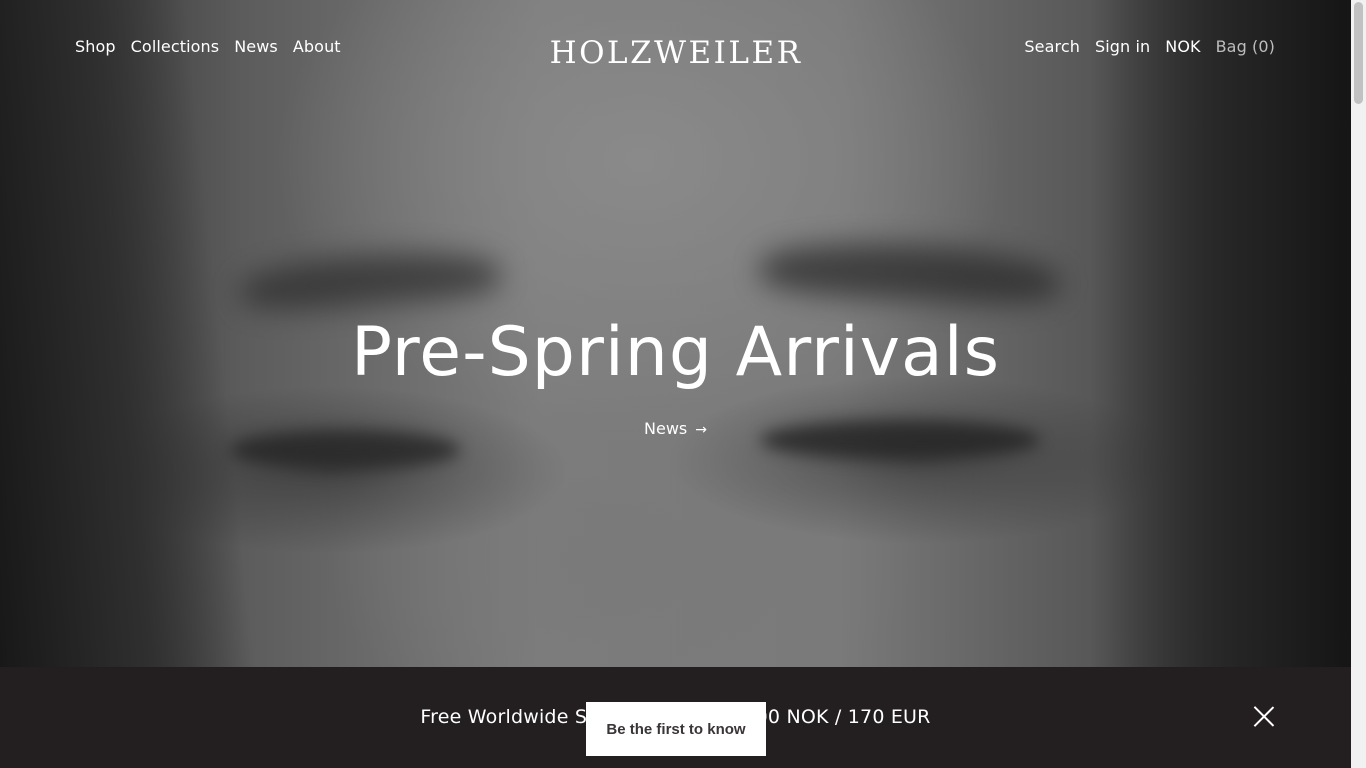  Describe the element at coordinates (95, 47) in the screenshot. I see `nav-shop-link: Shop` at that location.